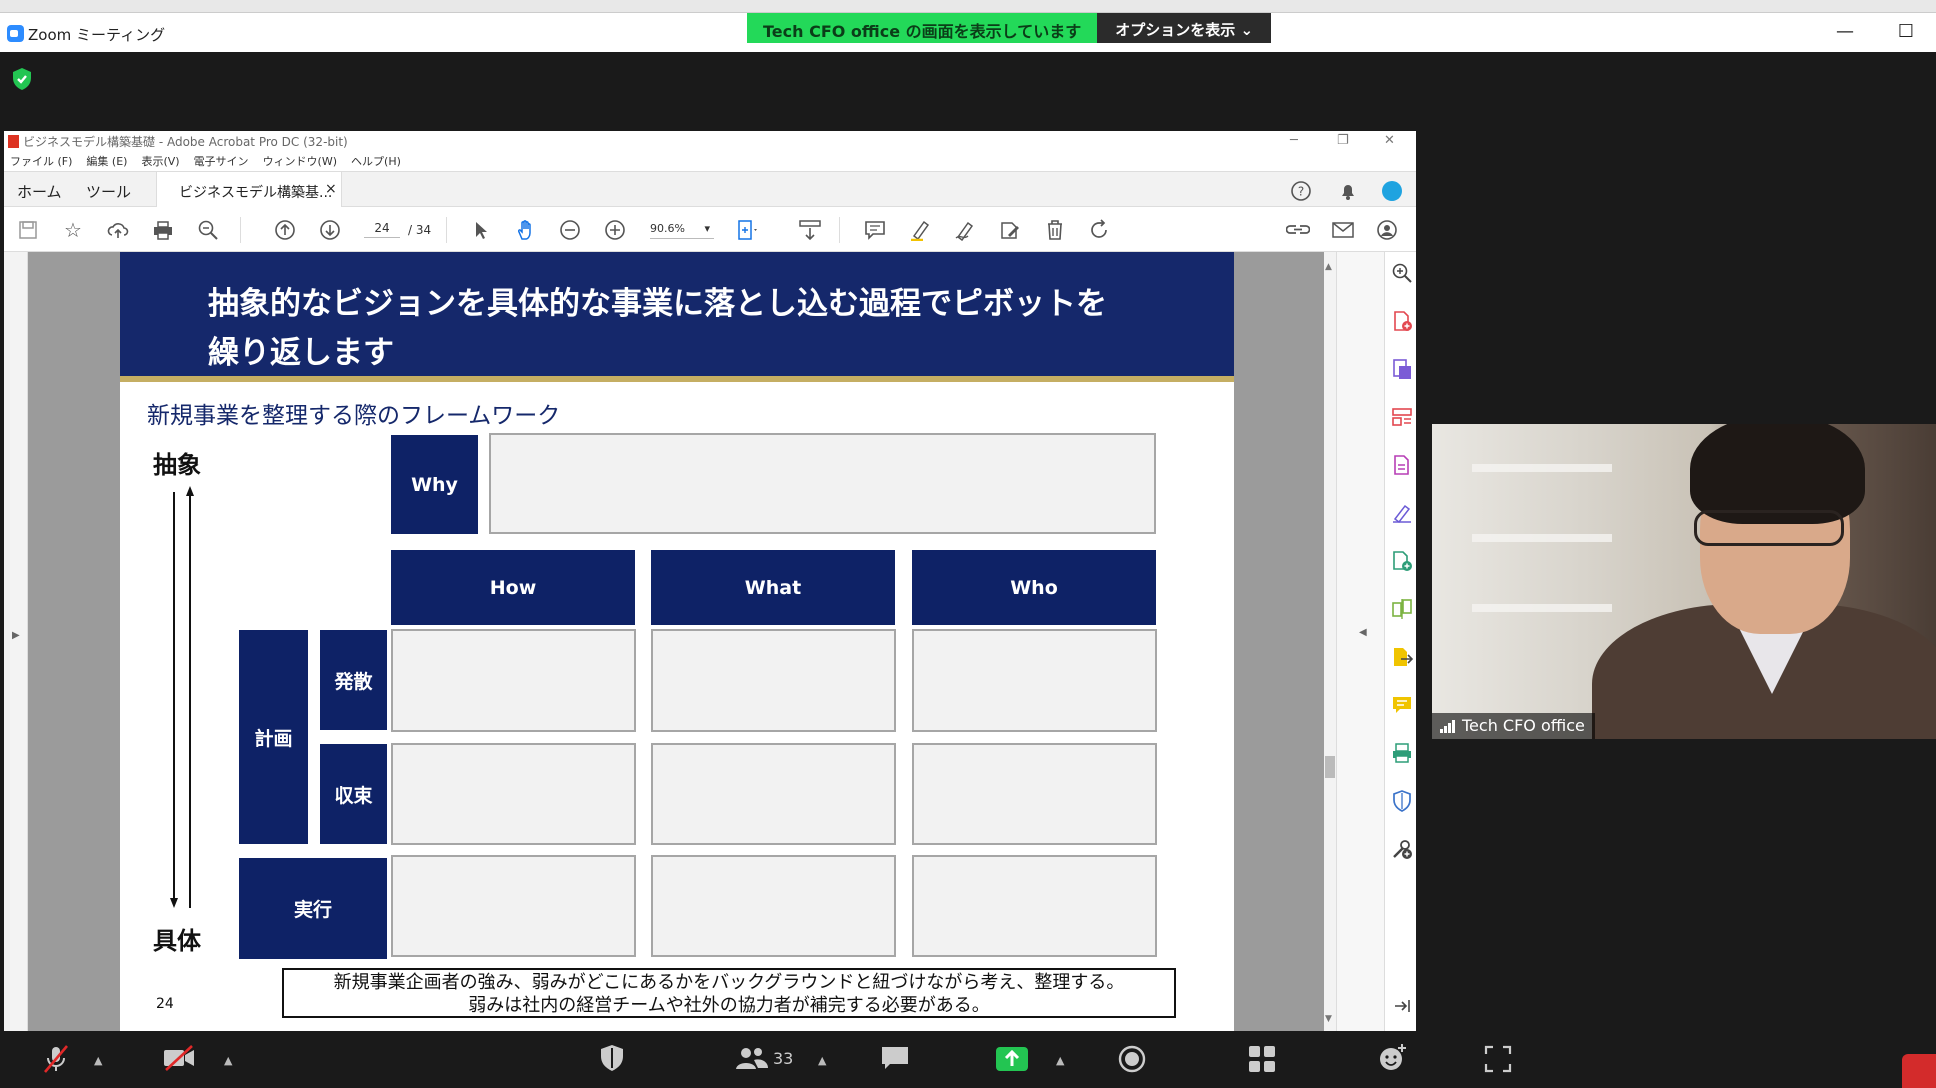  What do you see at coordinates (1684, 581) in the screenshot?
I see `participant-video: Tech CFO office` at bounding box center [1684, 581].